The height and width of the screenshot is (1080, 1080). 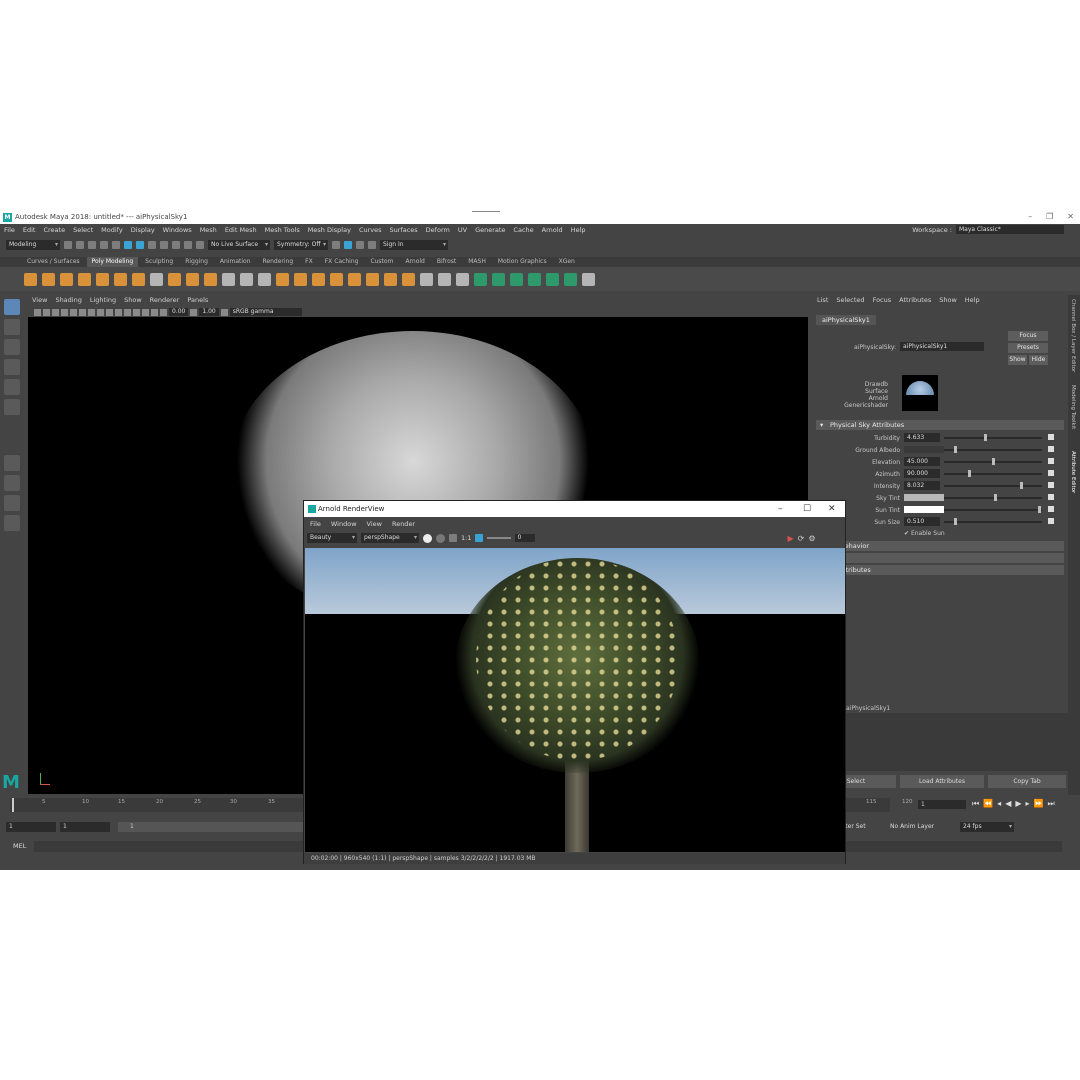 What do you see at coordinates (39, 301) in the screenshot?
I see `panel-menu-view: View` at bounding box center [39, 301].